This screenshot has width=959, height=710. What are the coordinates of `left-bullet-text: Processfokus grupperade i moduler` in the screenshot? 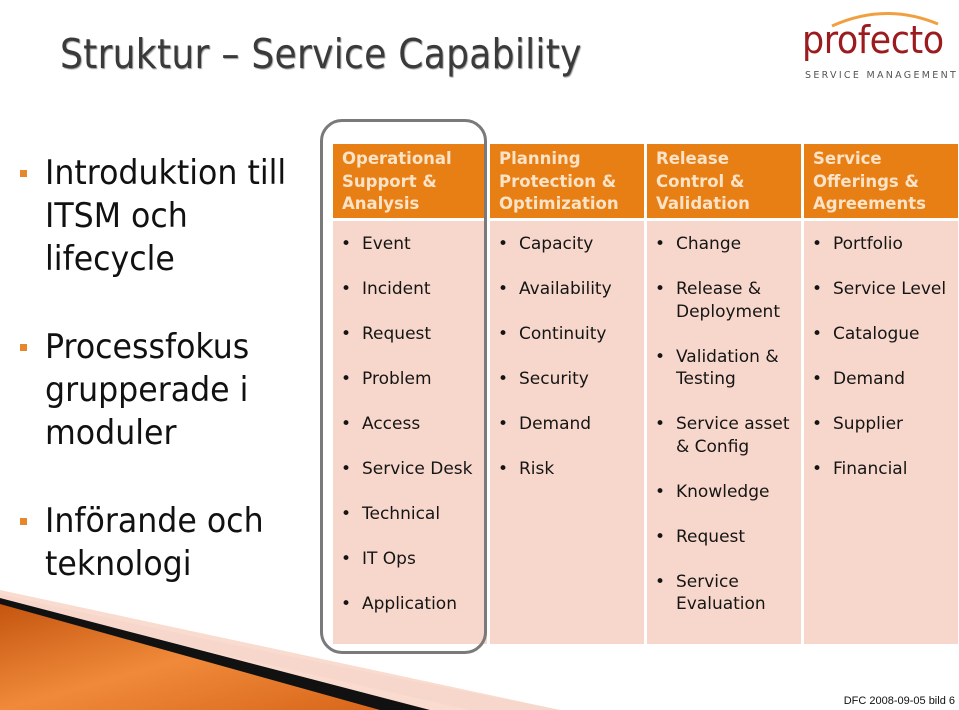 It's located at (147, 390).